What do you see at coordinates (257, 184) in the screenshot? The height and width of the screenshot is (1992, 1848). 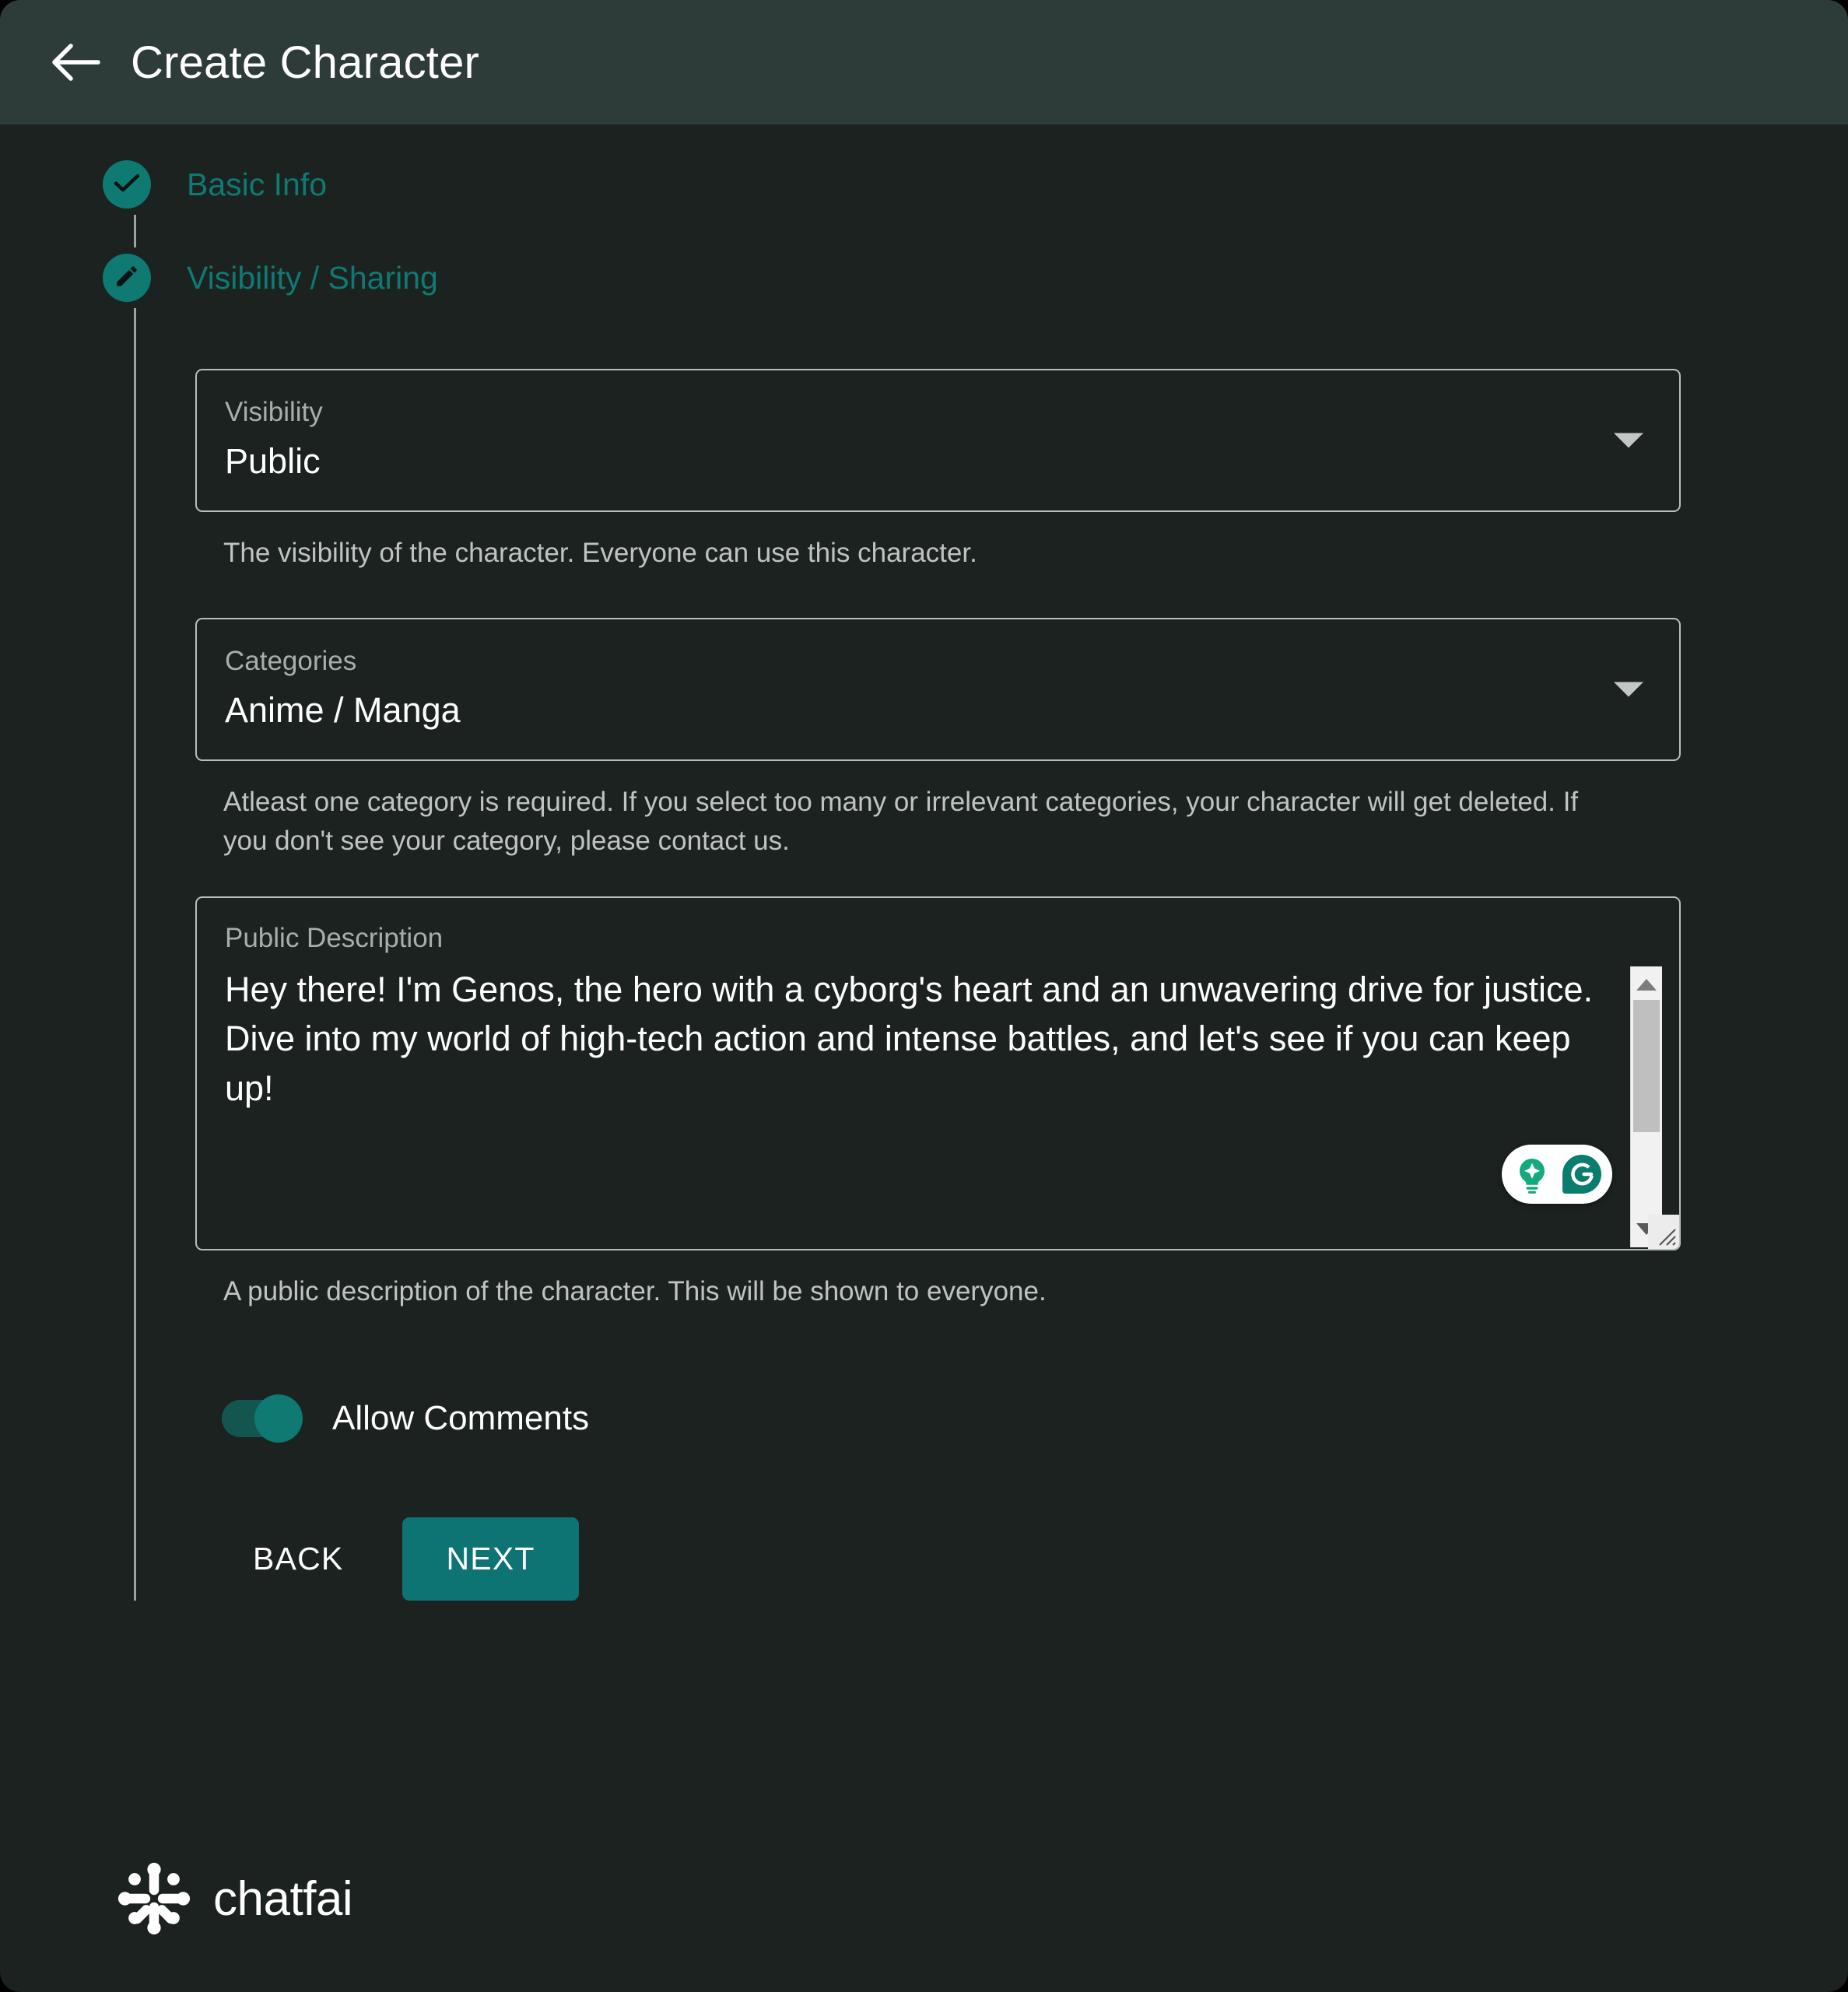 I see `stepper-label-basic-info: Basic Info` at bounding box center [257, 184].